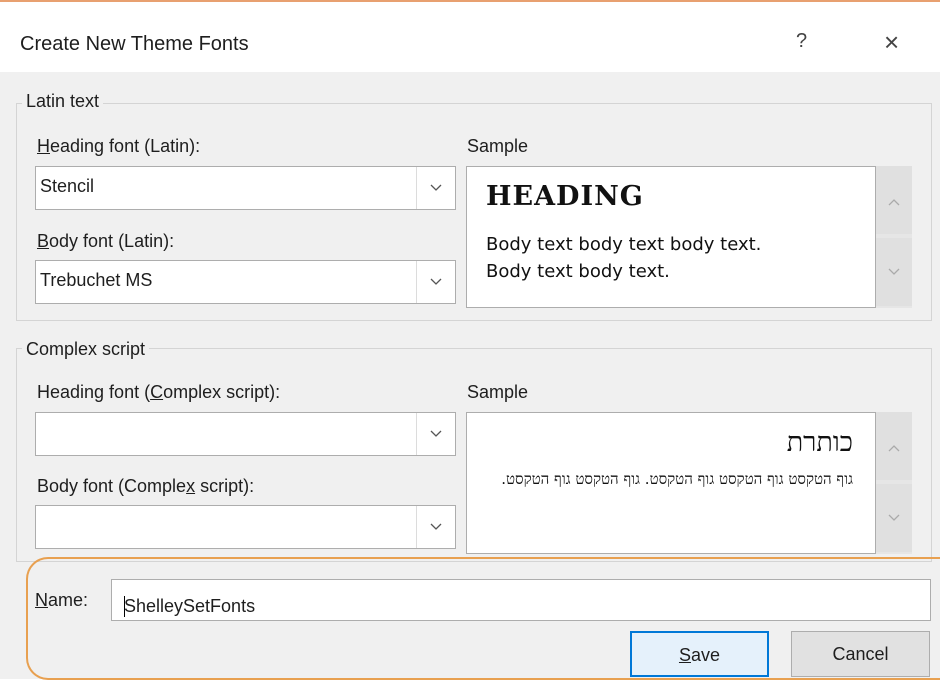  I want to click on dialog-title: Create New Theme Fonts, so click(134, 44).